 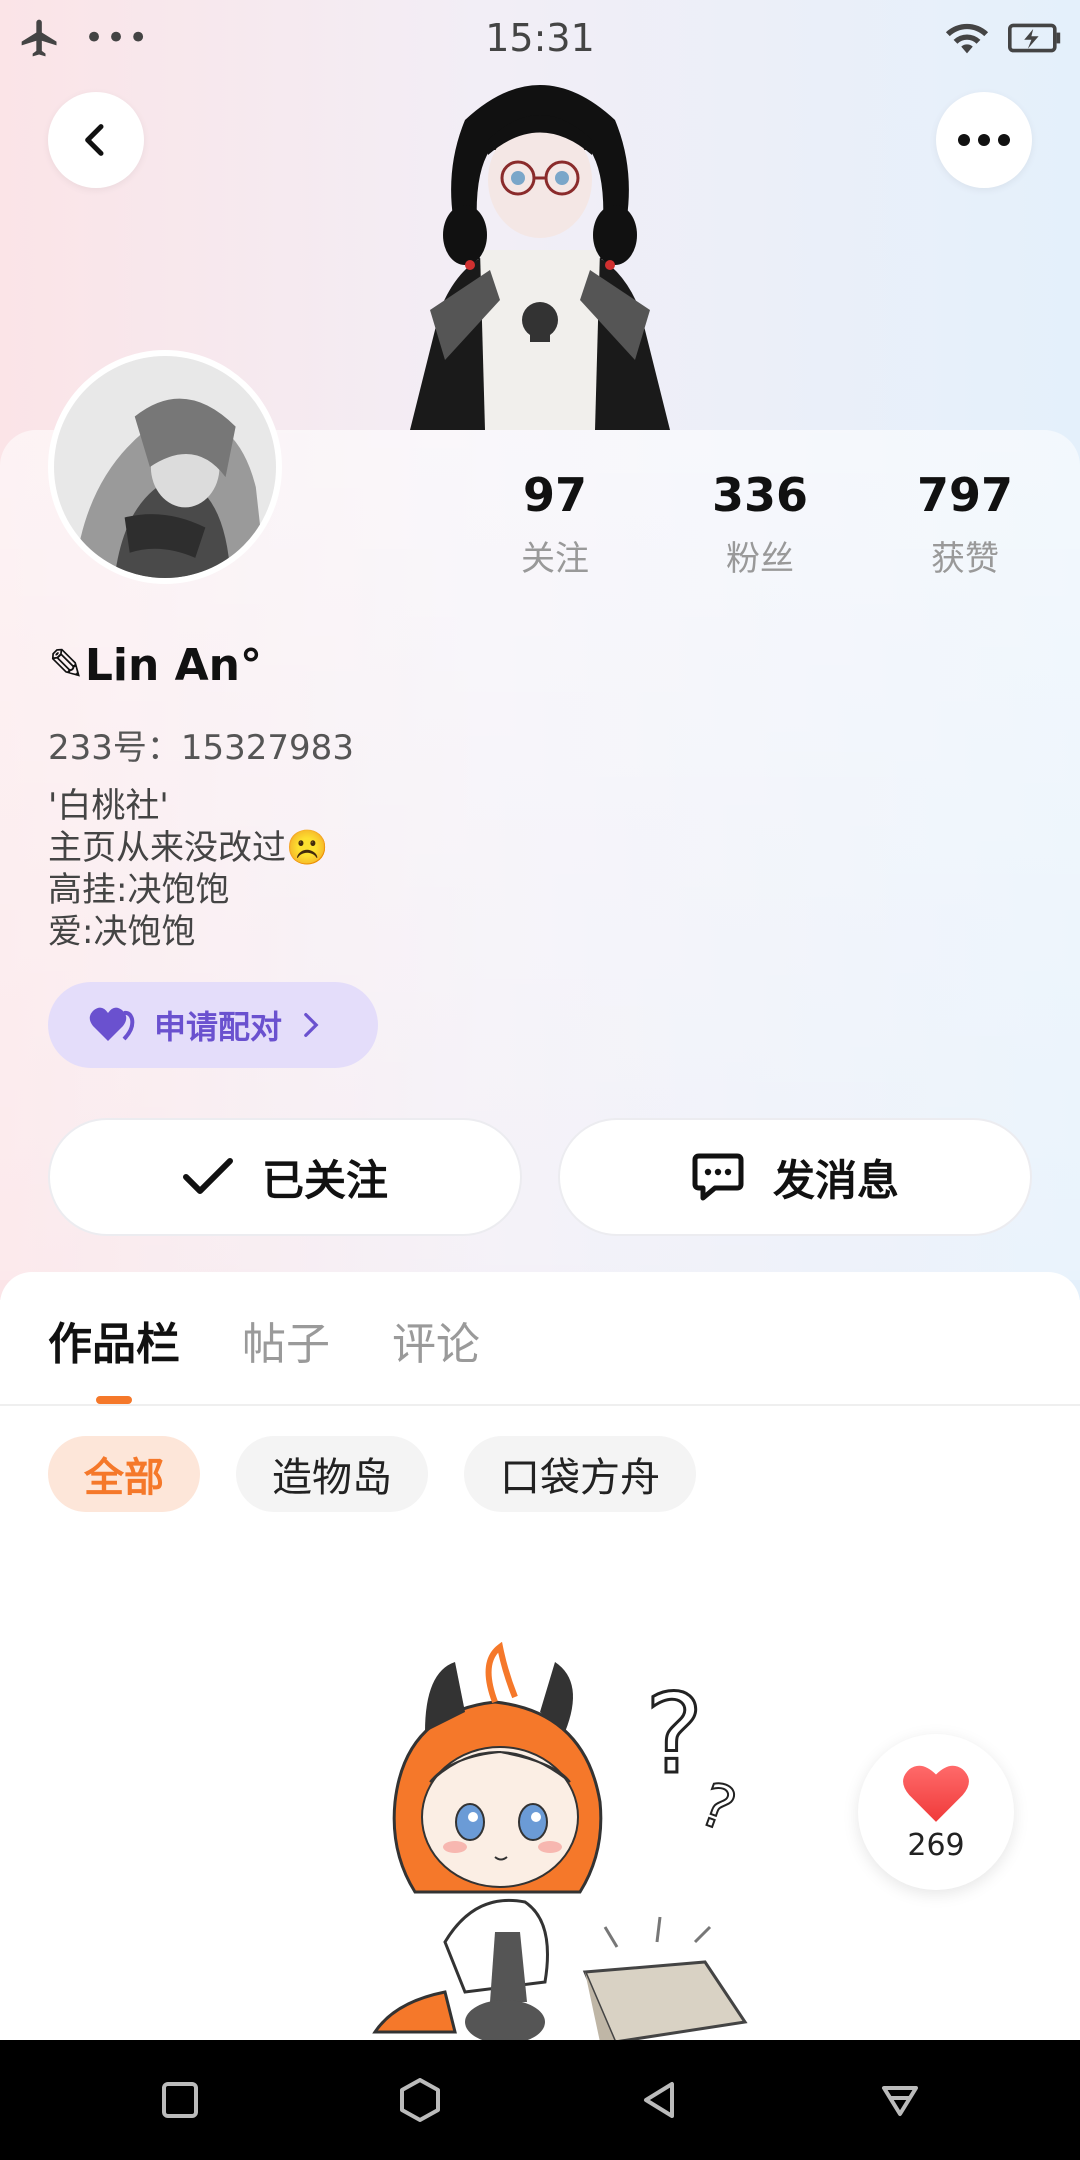 What do you see at coordinates (554, 495) in the screenshot?
I see `stat-following-value: 97` at bounding box center [554, 495].